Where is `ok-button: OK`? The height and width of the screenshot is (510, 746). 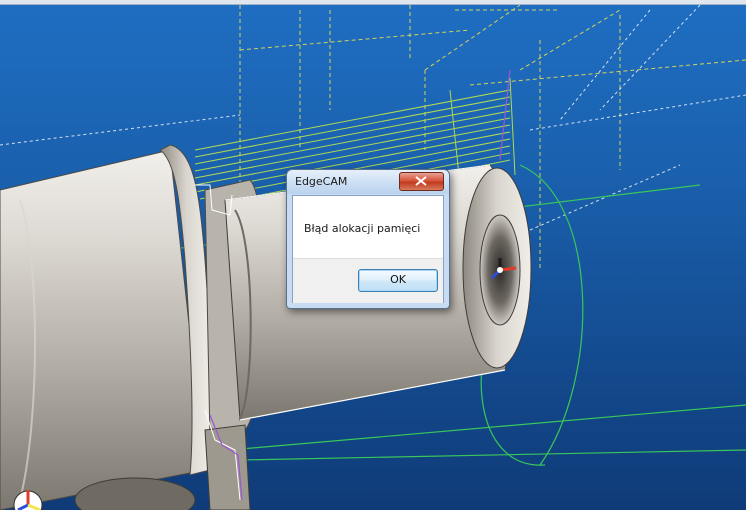 ok-button: OK is located at coordinates (398, 280).